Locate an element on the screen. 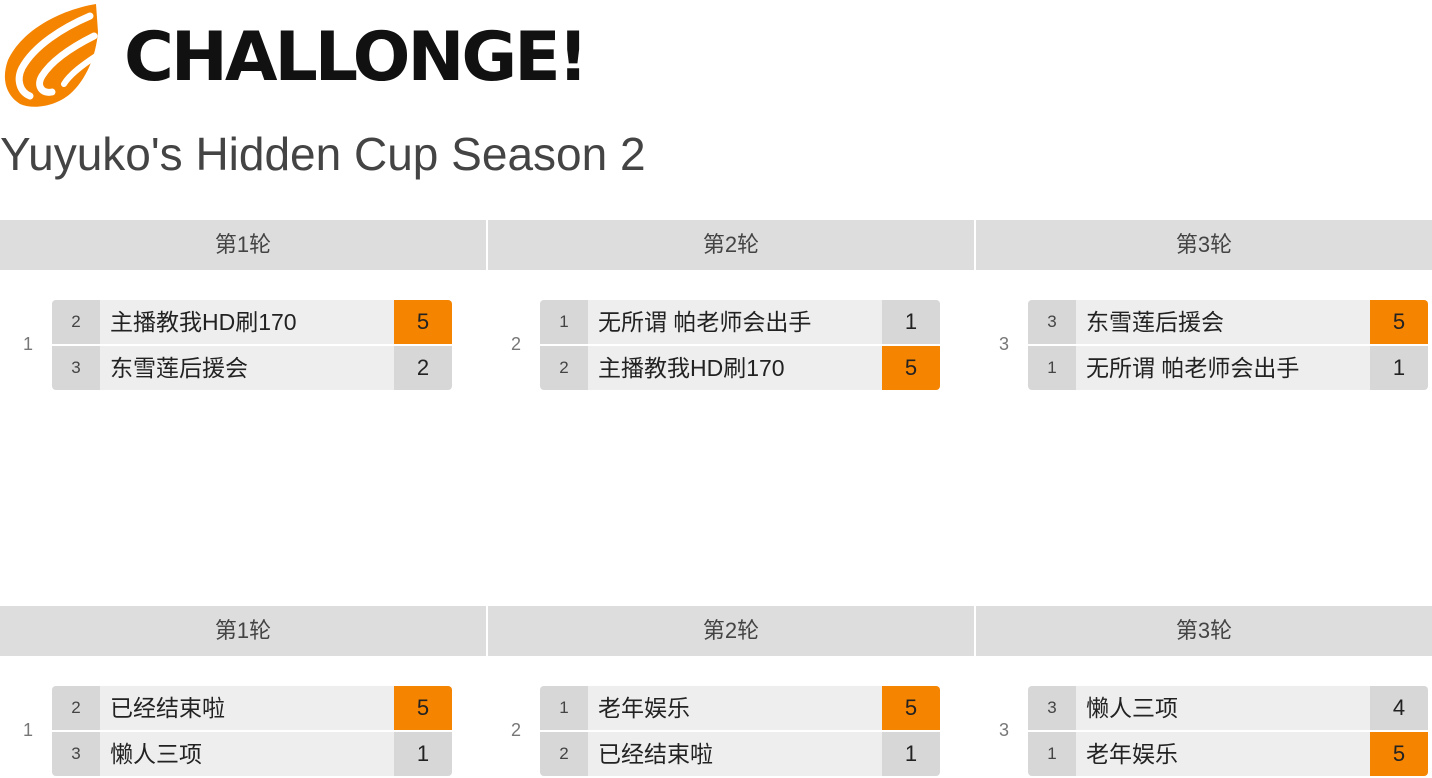 The height and width of the screenshot is (778, 1432). match-row: 1 2 已经结束啦 5 3 懒人三项 1 2 1 老年娱乐 5 2 已经结束啦 is located at coordinates (716, 732).